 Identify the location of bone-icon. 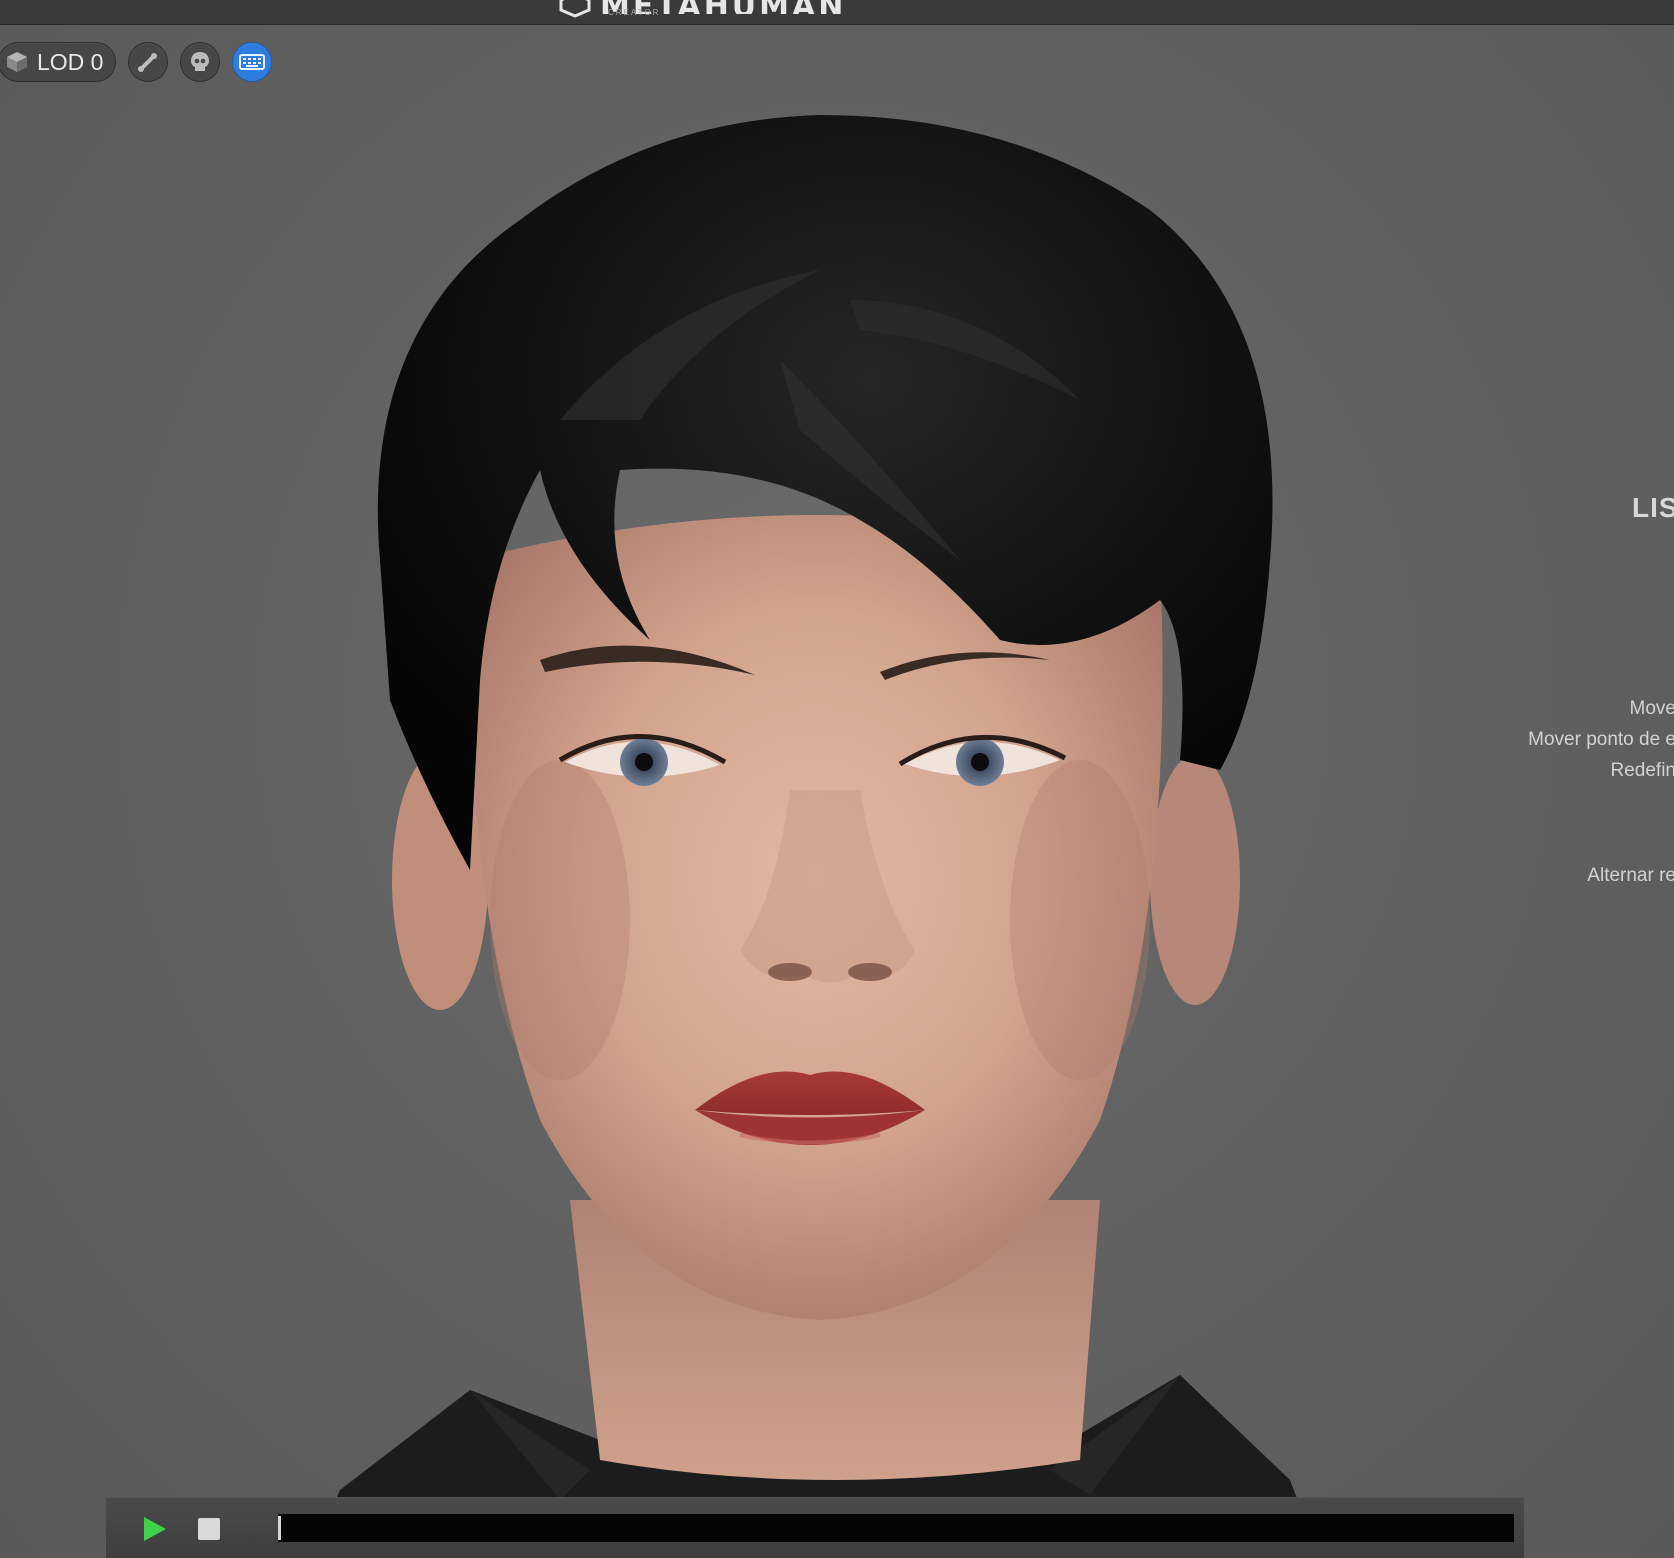
(148, 62).